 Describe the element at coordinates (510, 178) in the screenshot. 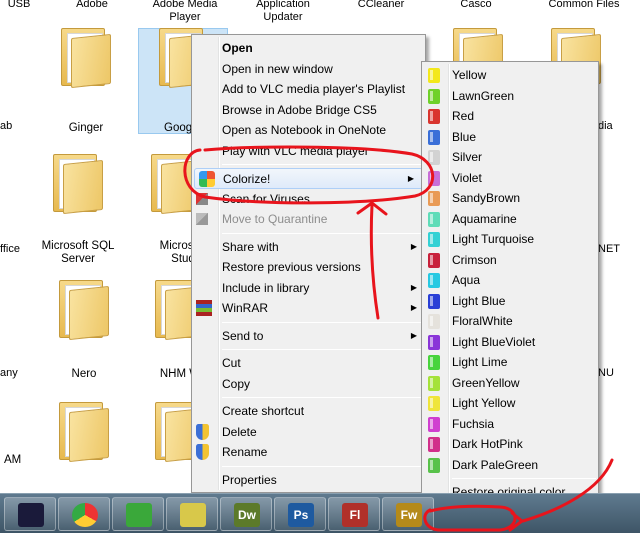

I see `color-item-violet: Violet` at that location.